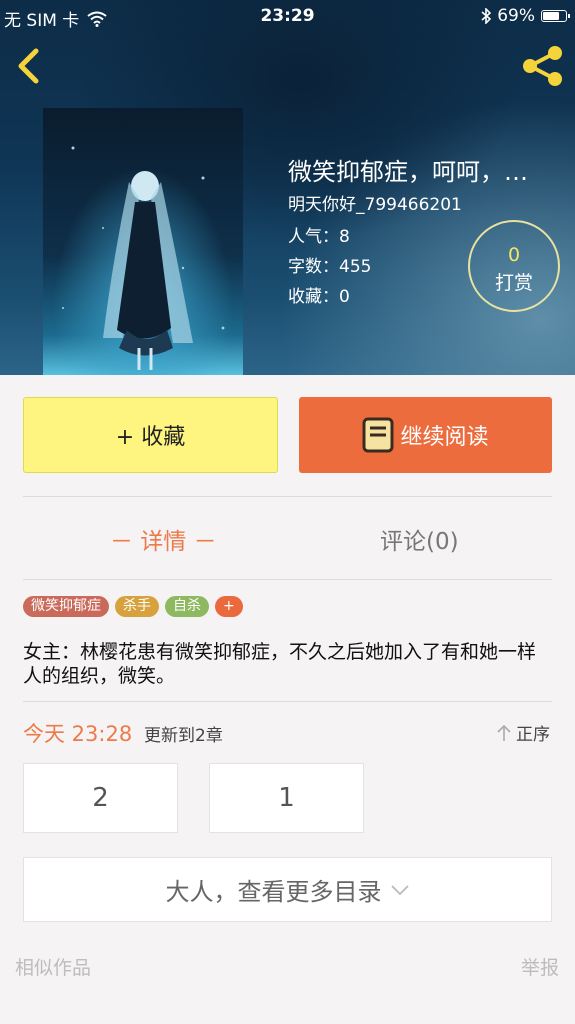  I want to click on report-link: 举报, so click(540, 966).